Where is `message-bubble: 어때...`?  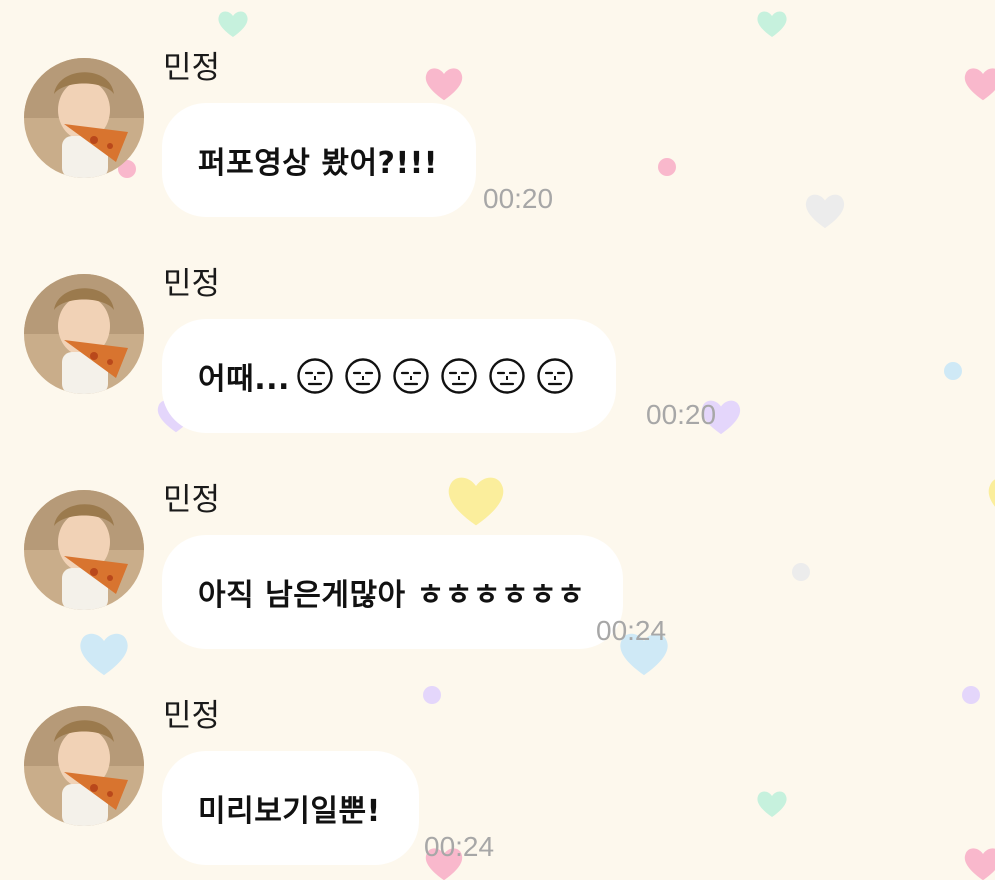
message-bubble: 어때... is located at coordinates (389, 376).